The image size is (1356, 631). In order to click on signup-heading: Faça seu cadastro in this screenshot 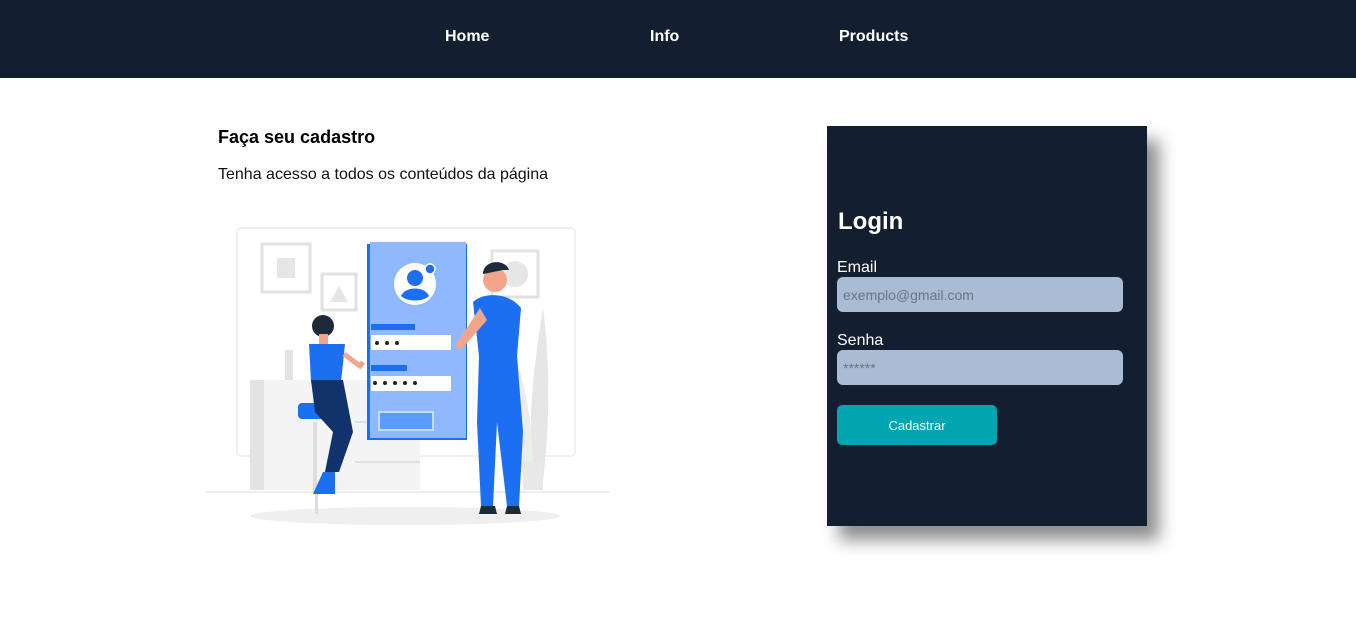, I will do `click(297, 137)`.